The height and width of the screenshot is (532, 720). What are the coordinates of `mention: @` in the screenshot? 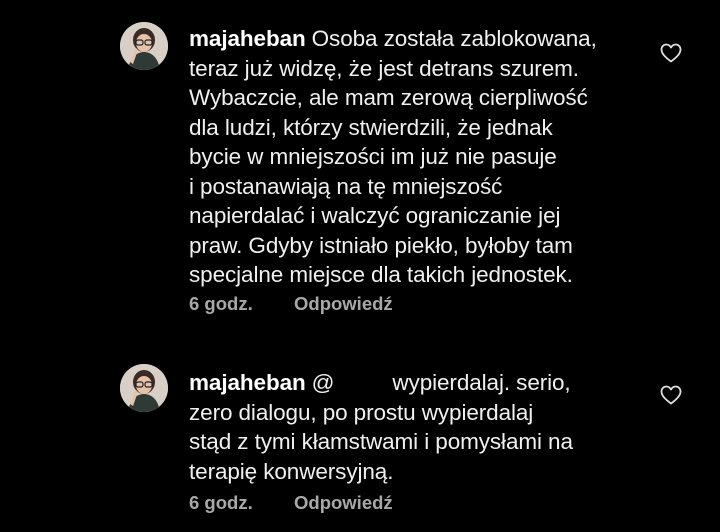 It's located at (323, 382).